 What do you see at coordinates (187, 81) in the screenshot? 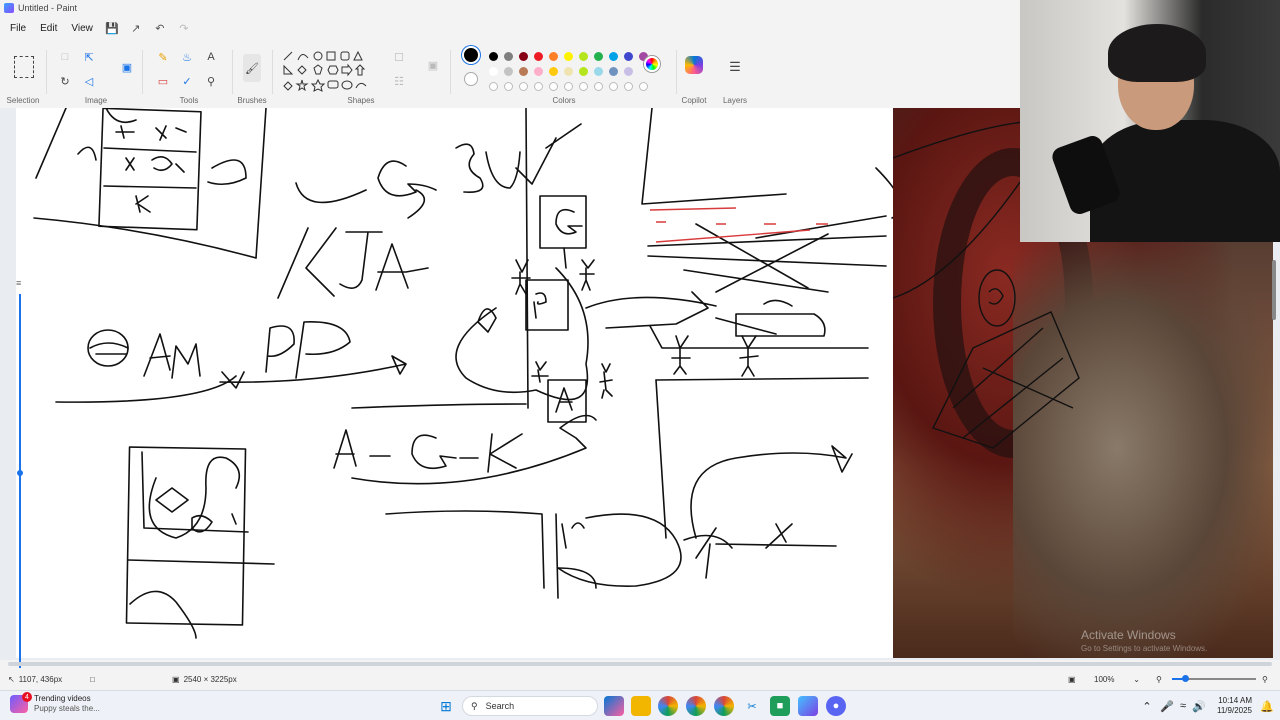
I see `color-picker-icon: ✓` at bounding box center [187, 81].